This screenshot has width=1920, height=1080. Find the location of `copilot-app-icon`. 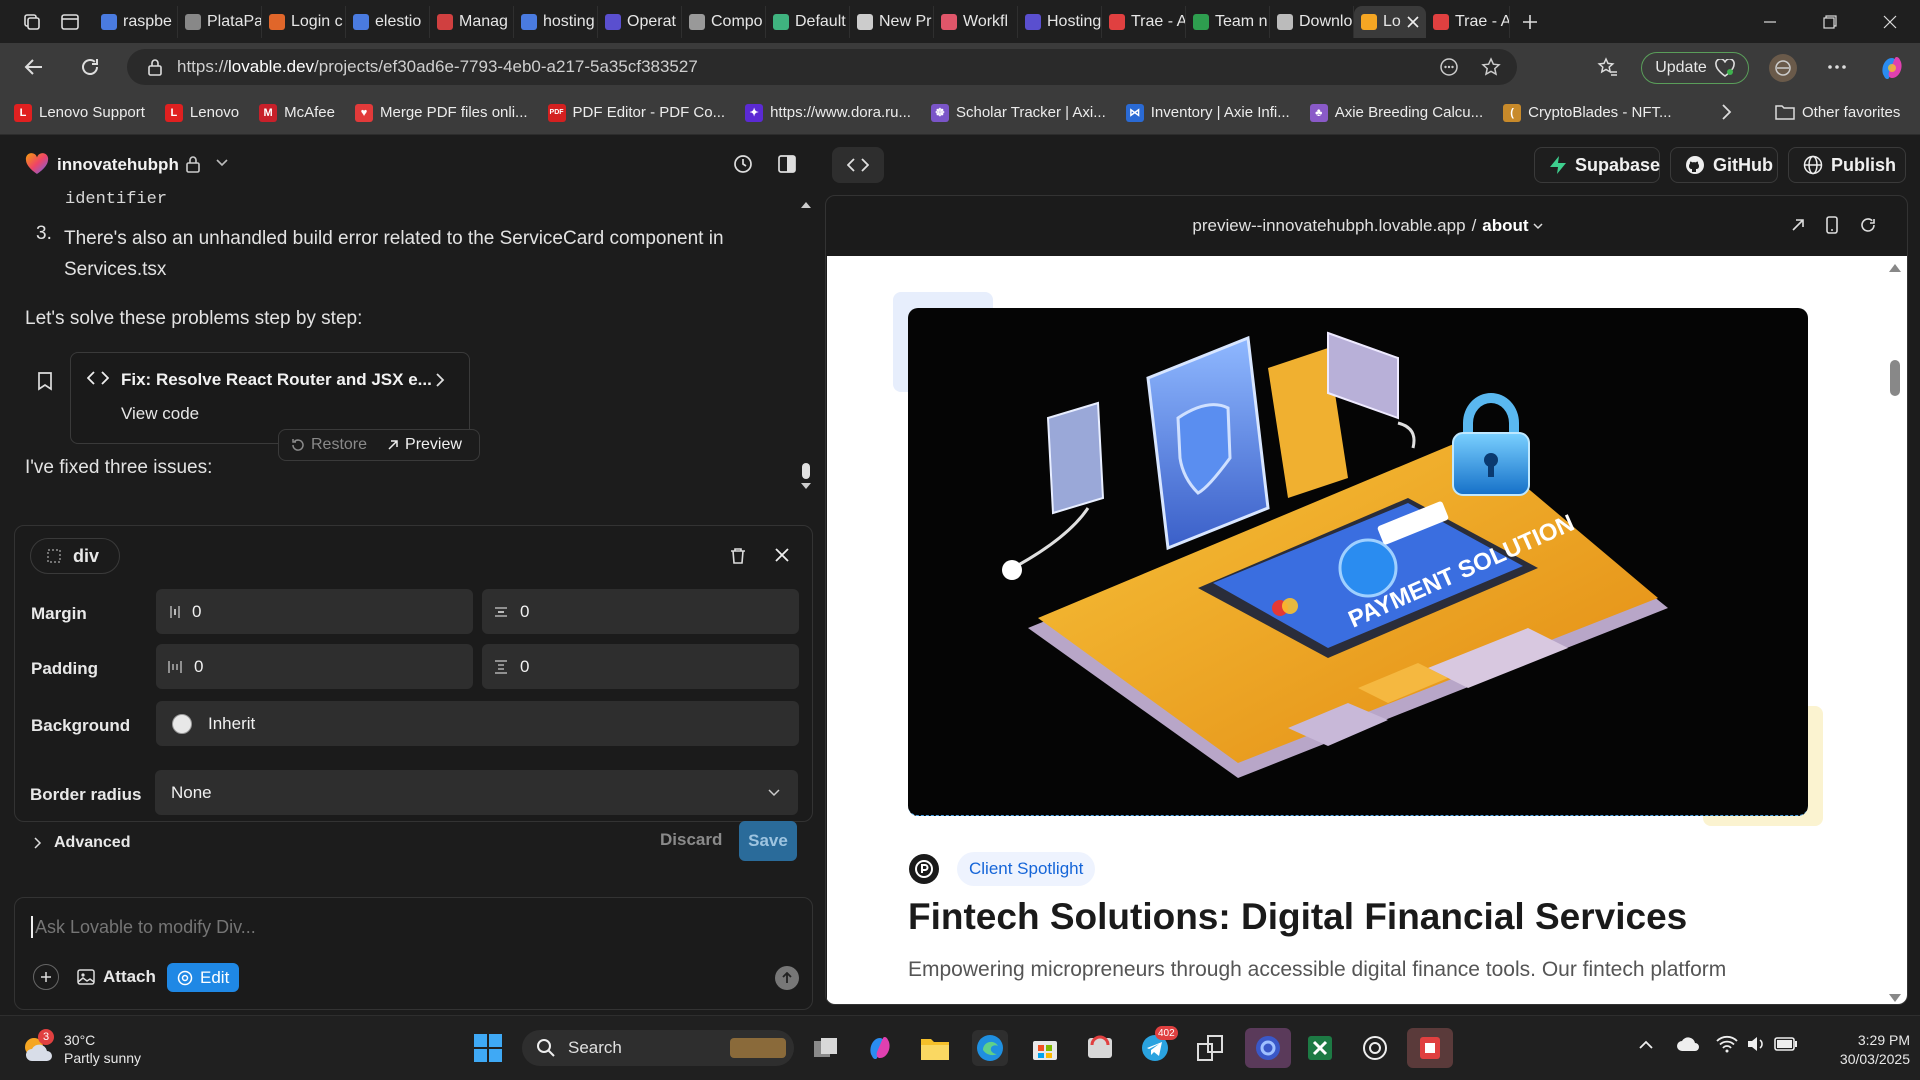

copilot-app-icon is located at coordinates (880, 1048).